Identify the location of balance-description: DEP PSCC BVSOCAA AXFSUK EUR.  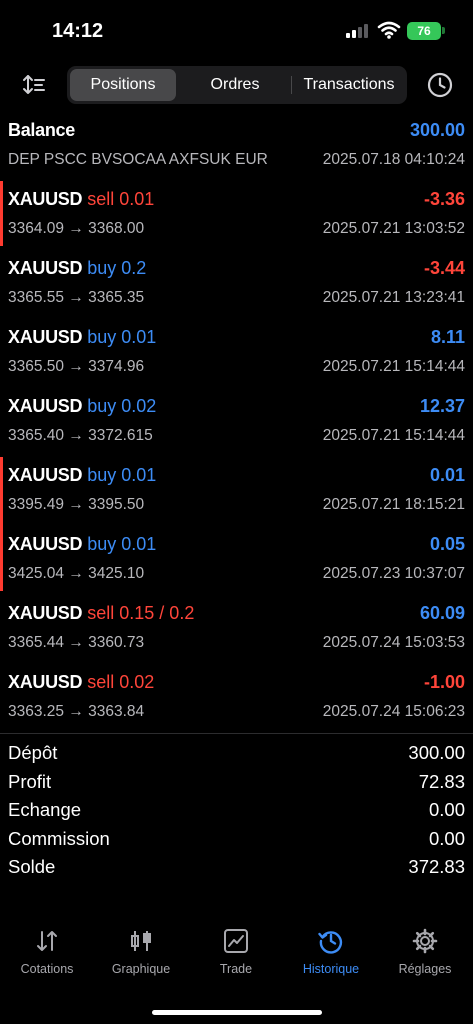
(138, 159).